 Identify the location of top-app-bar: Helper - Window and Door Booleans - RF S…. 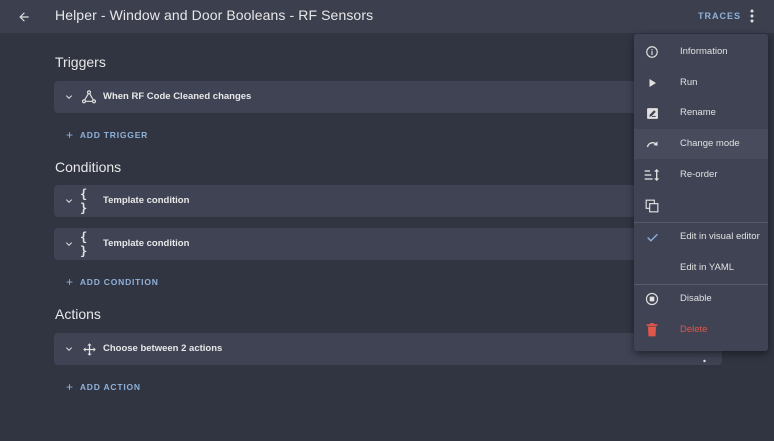
(387, 16).